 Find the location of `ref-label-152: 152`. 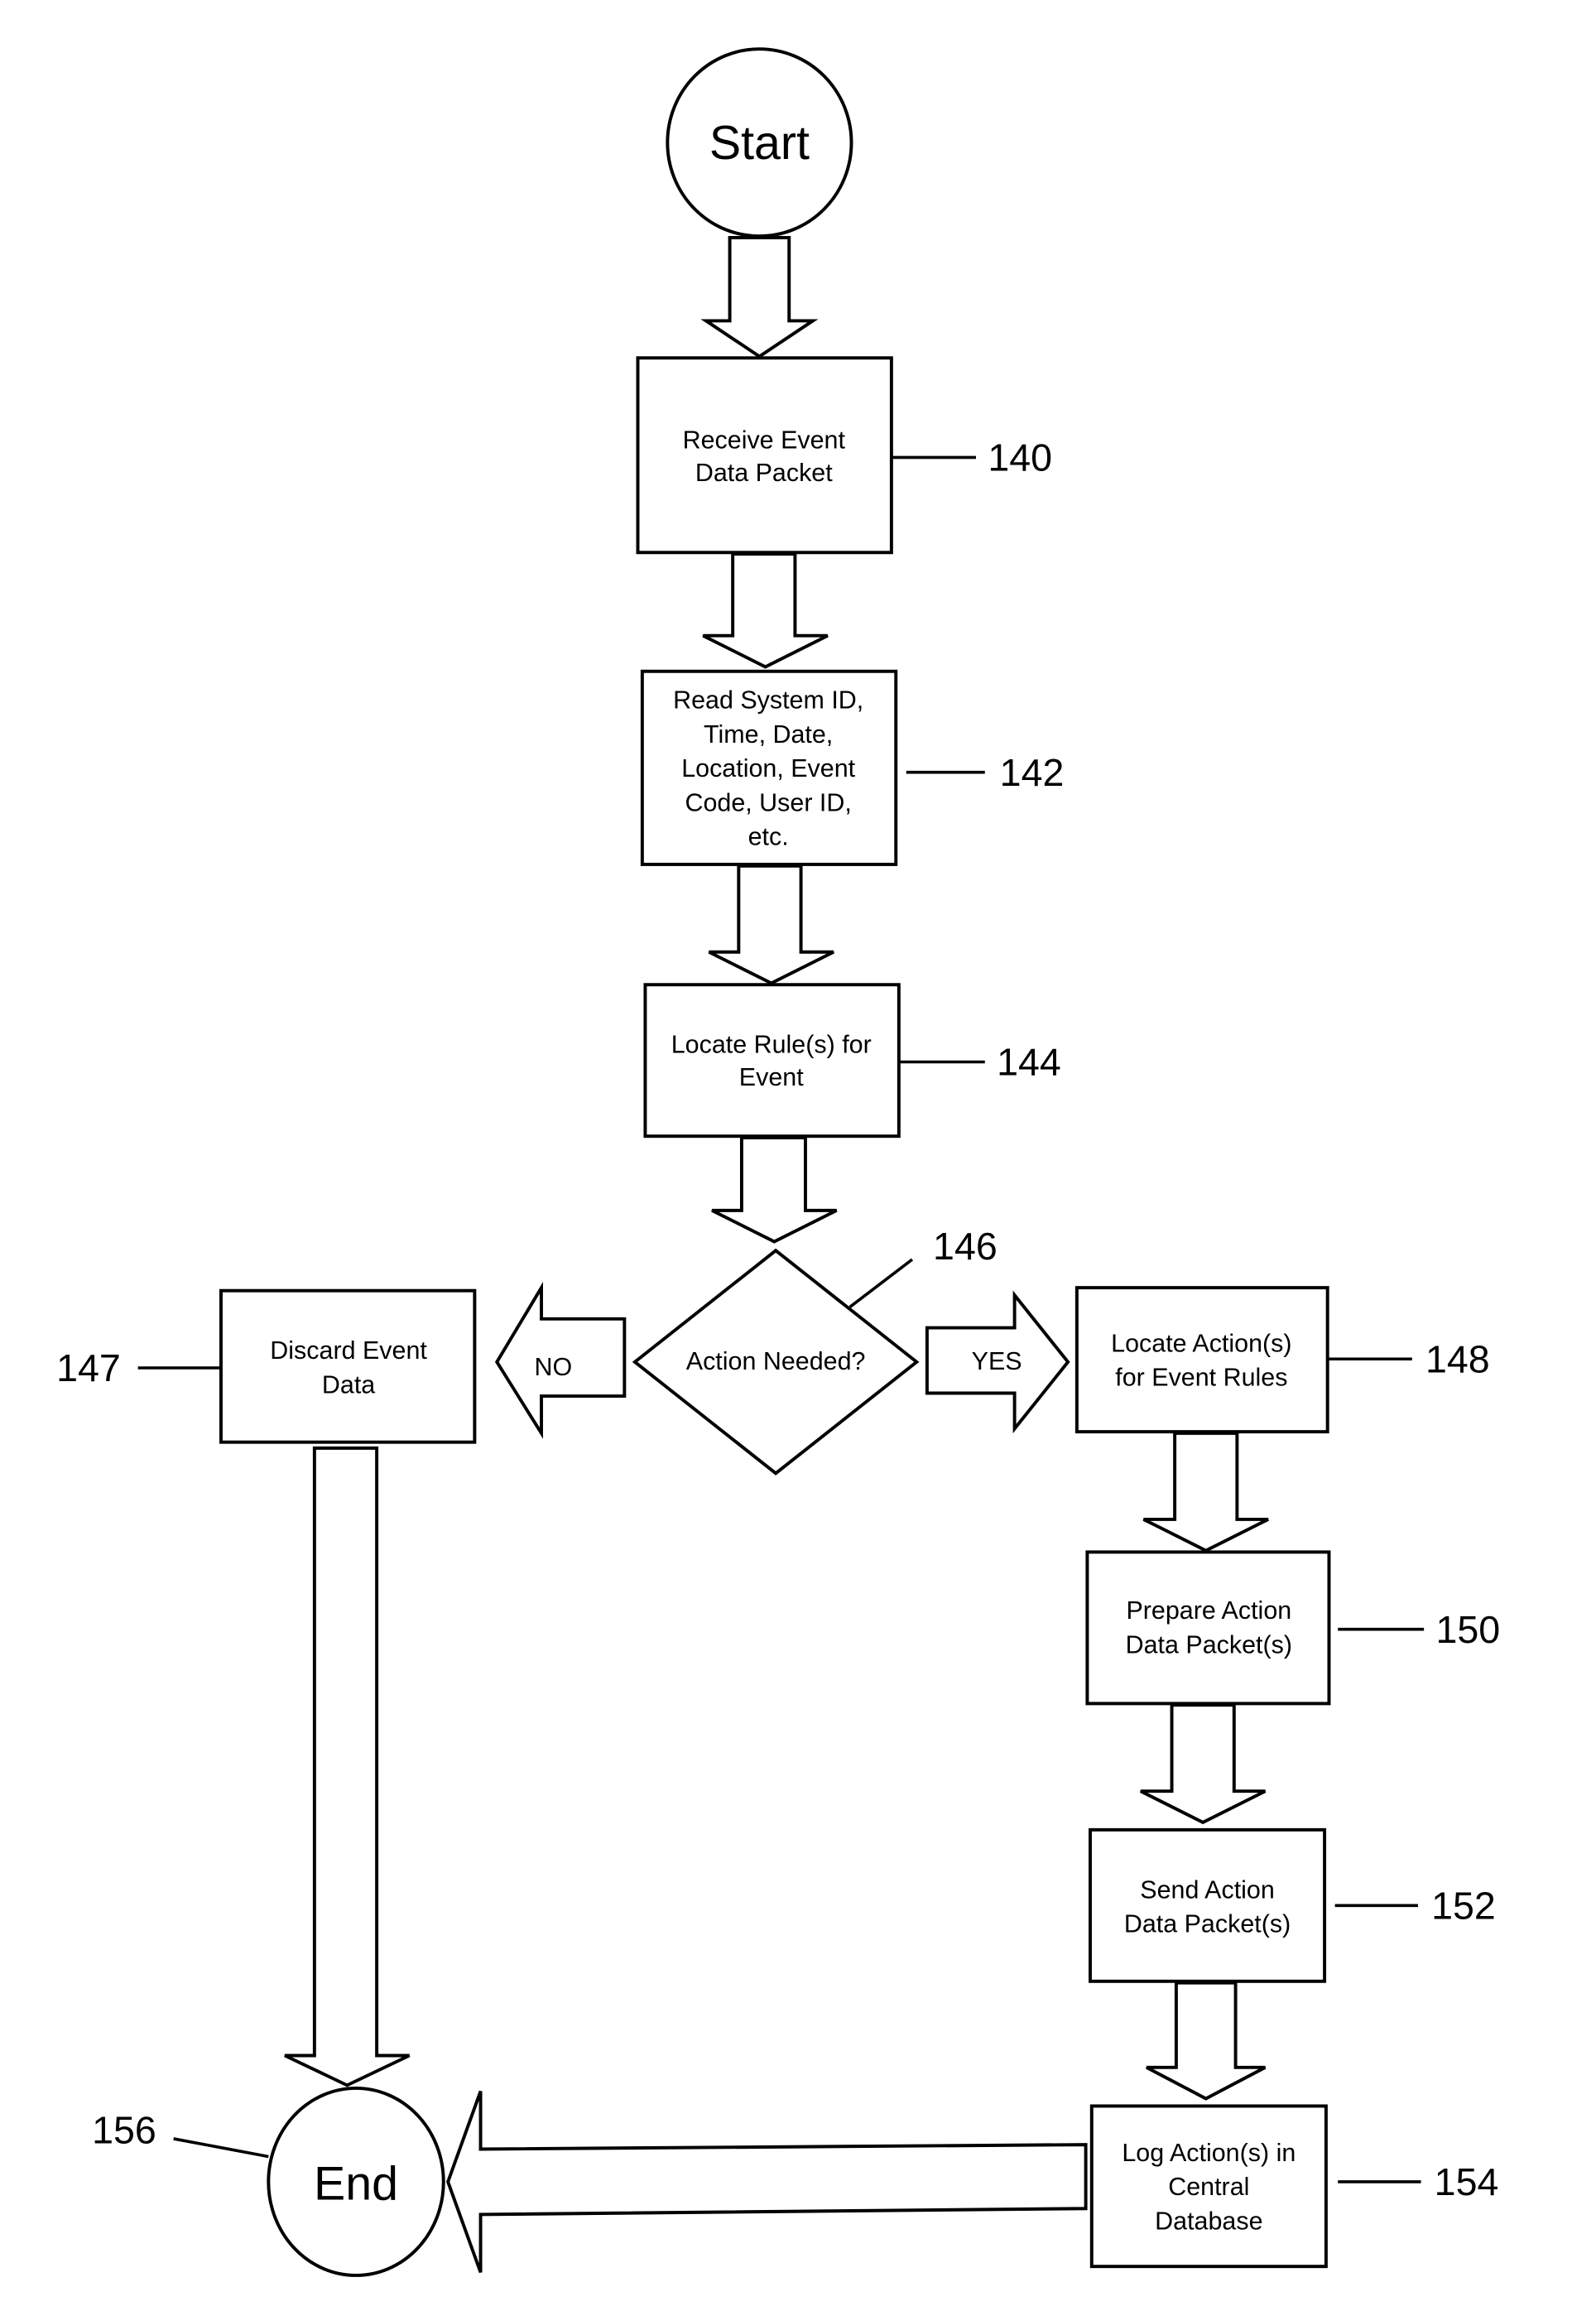

ref-label-152: 152 is located at coordinates (1463, 1905).